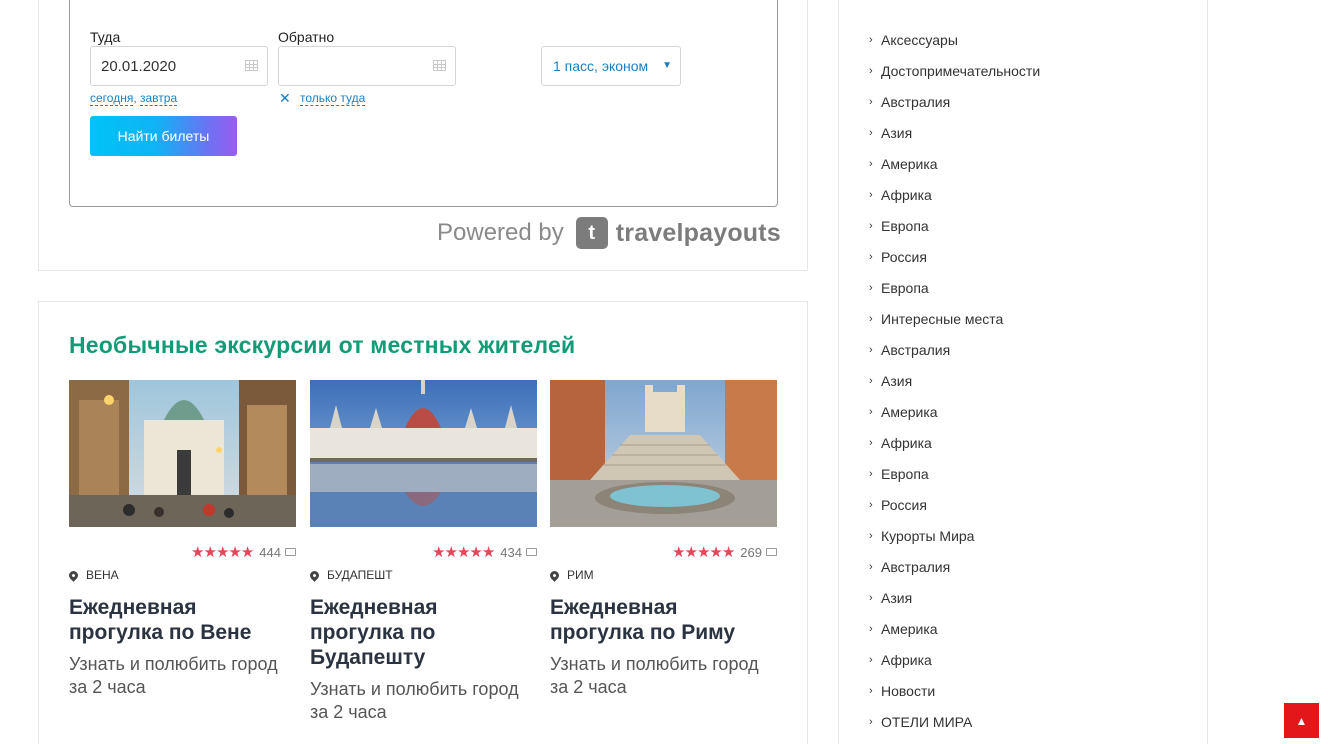  I want to click on one-way-link: только туда, so click(333, 98).